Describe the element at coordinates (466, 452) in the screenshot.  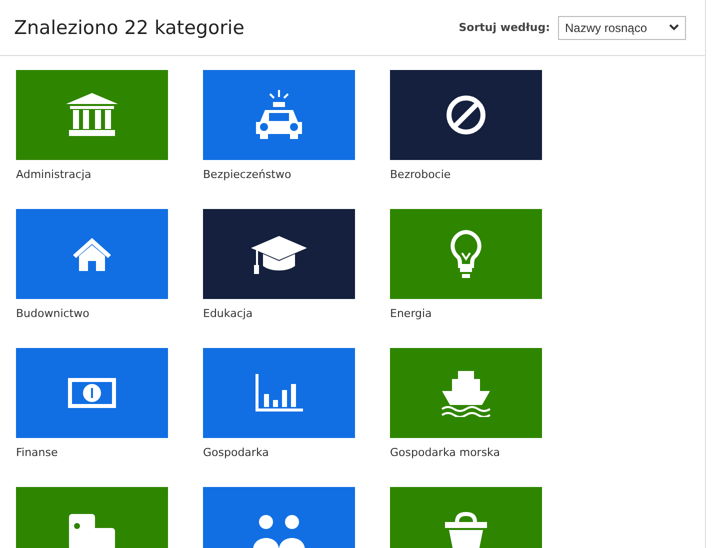
I see `category-label: Gospodarka morska` at that location.